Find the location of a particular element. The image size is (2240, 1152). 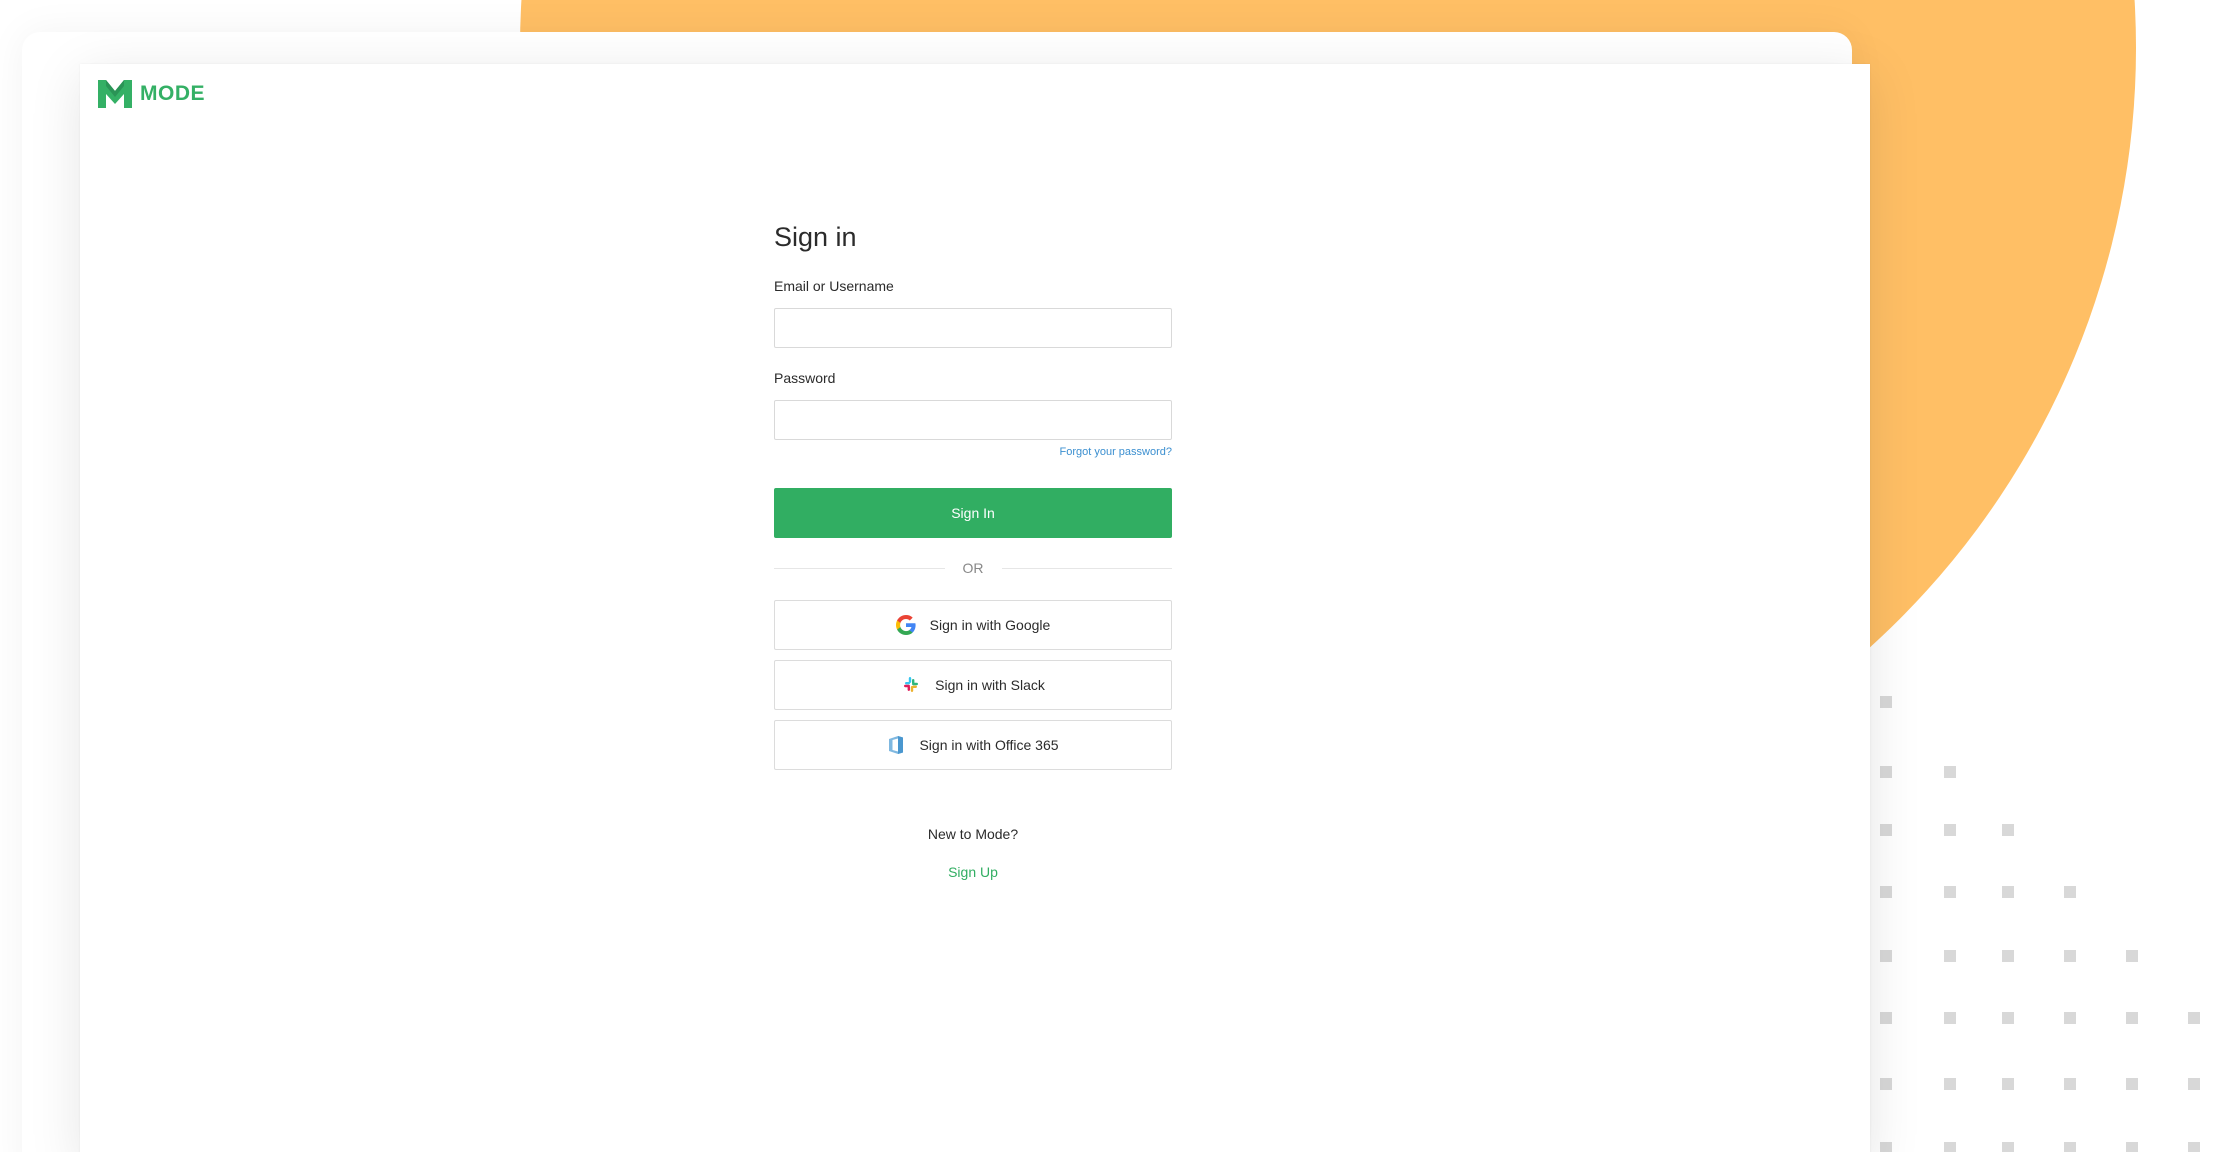

sign-in-button: Sign In is located at coordinates (973, 513).